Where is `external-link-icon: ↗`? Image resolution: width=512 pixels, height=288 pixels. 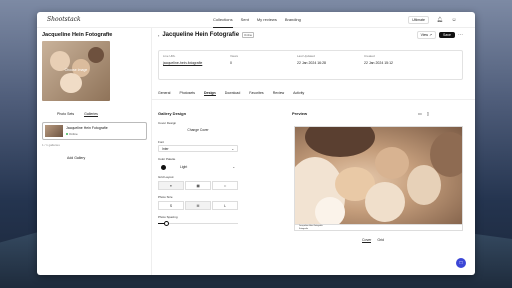 external-link-icon: ↗ is located at coordinates (431, 35).